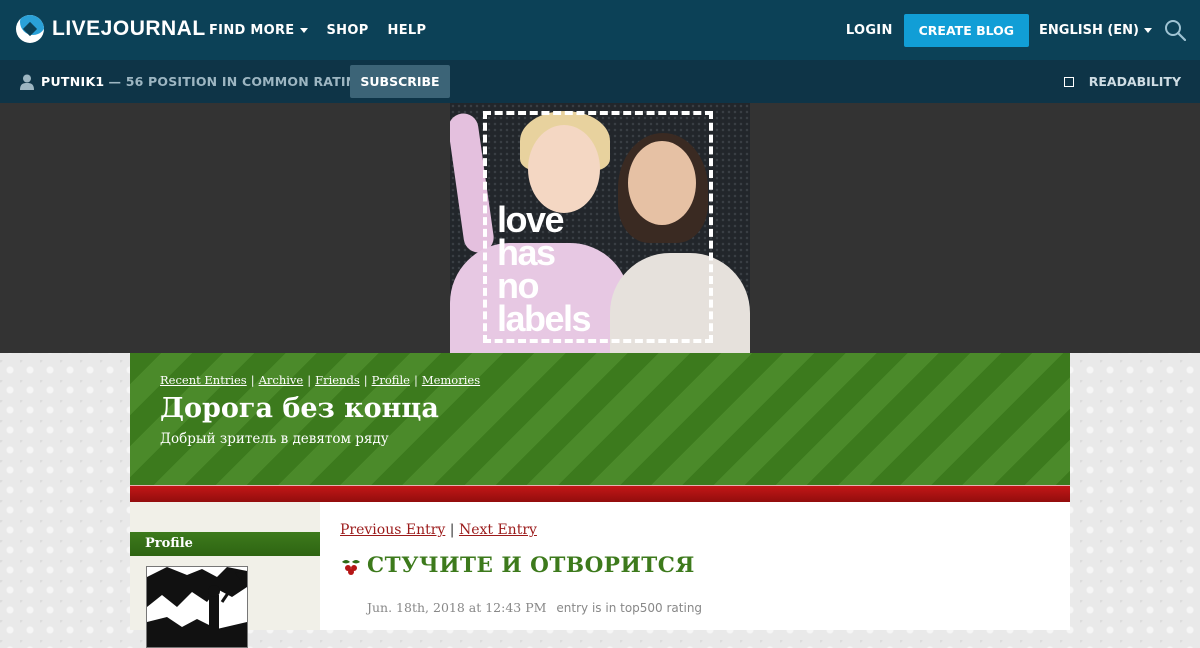 This screenshot has width=1200, height=648. What do you see at coordinates (27, 82) in the screenshot?
I see `user-icon` at bounding box center [27, 82].